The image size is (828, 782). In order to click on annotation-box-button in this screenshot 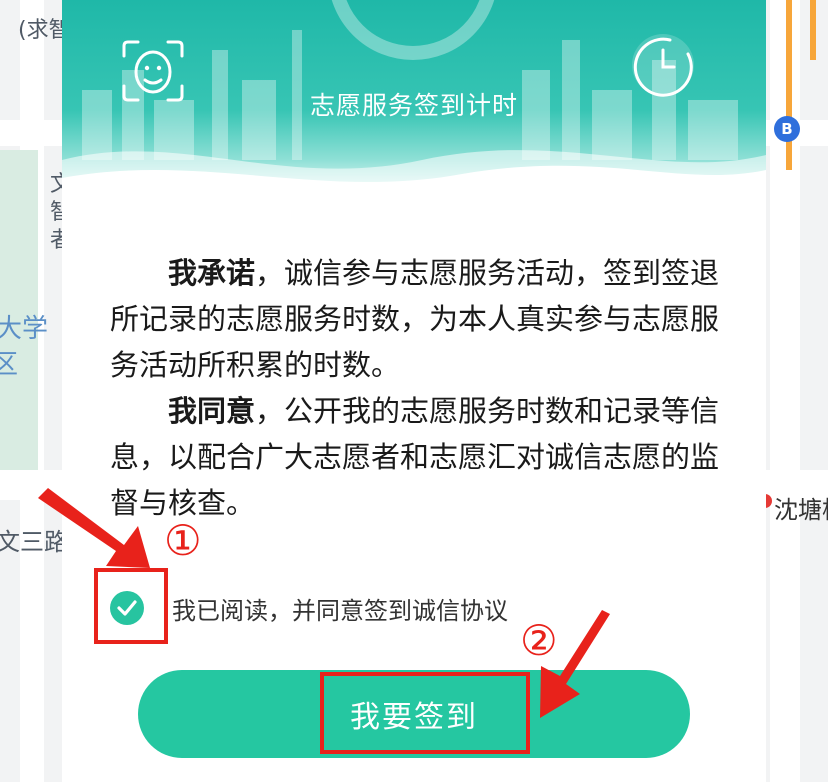, I will do `click(425, 713)`.